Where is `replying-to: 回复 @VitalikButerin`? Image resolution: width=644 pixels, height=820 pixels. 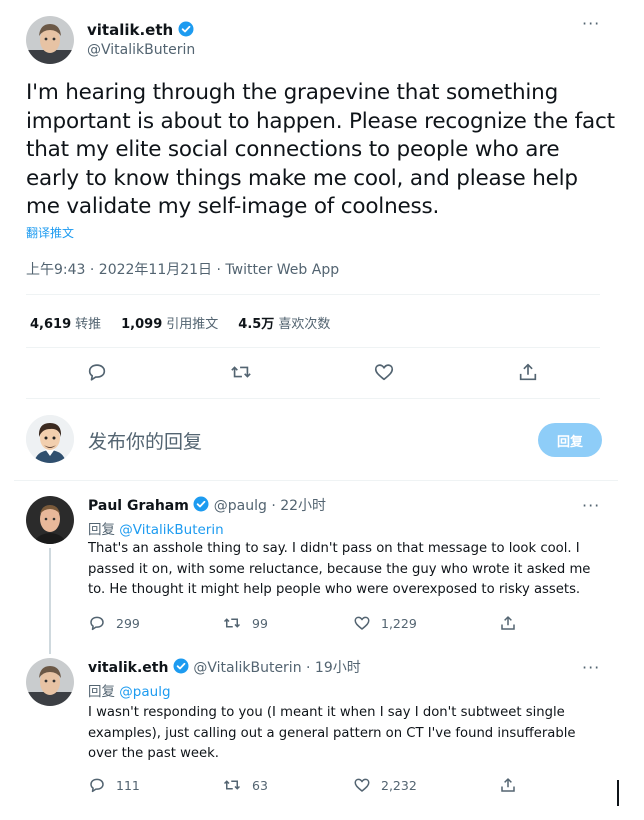
replying-to: 回复 @VitalikButerin is located at coordinates (156, 530).